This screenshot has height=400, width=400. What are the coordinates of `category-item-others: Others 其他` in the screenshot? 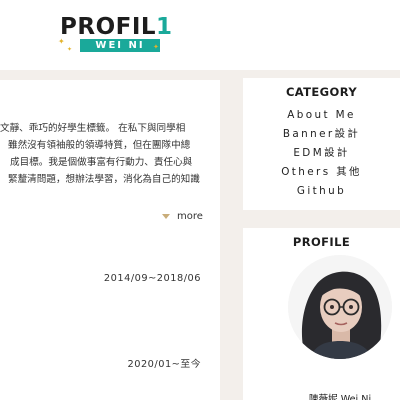 It's located at (321, 172).